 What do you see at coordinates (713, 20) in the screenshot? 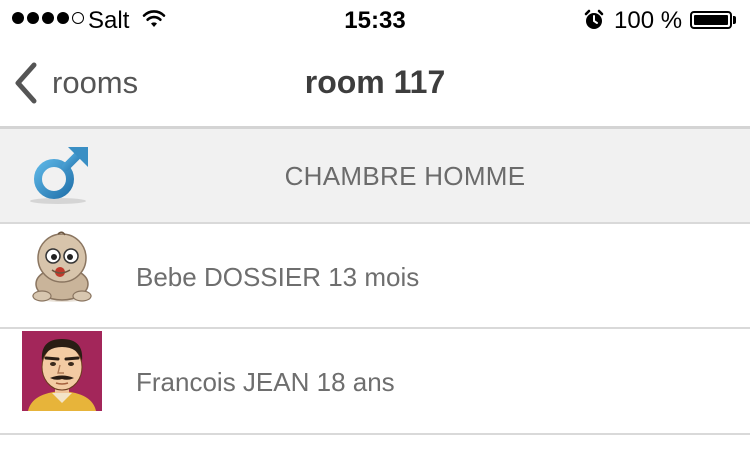
I see `battery-icon` at bounding box center [713, 20].